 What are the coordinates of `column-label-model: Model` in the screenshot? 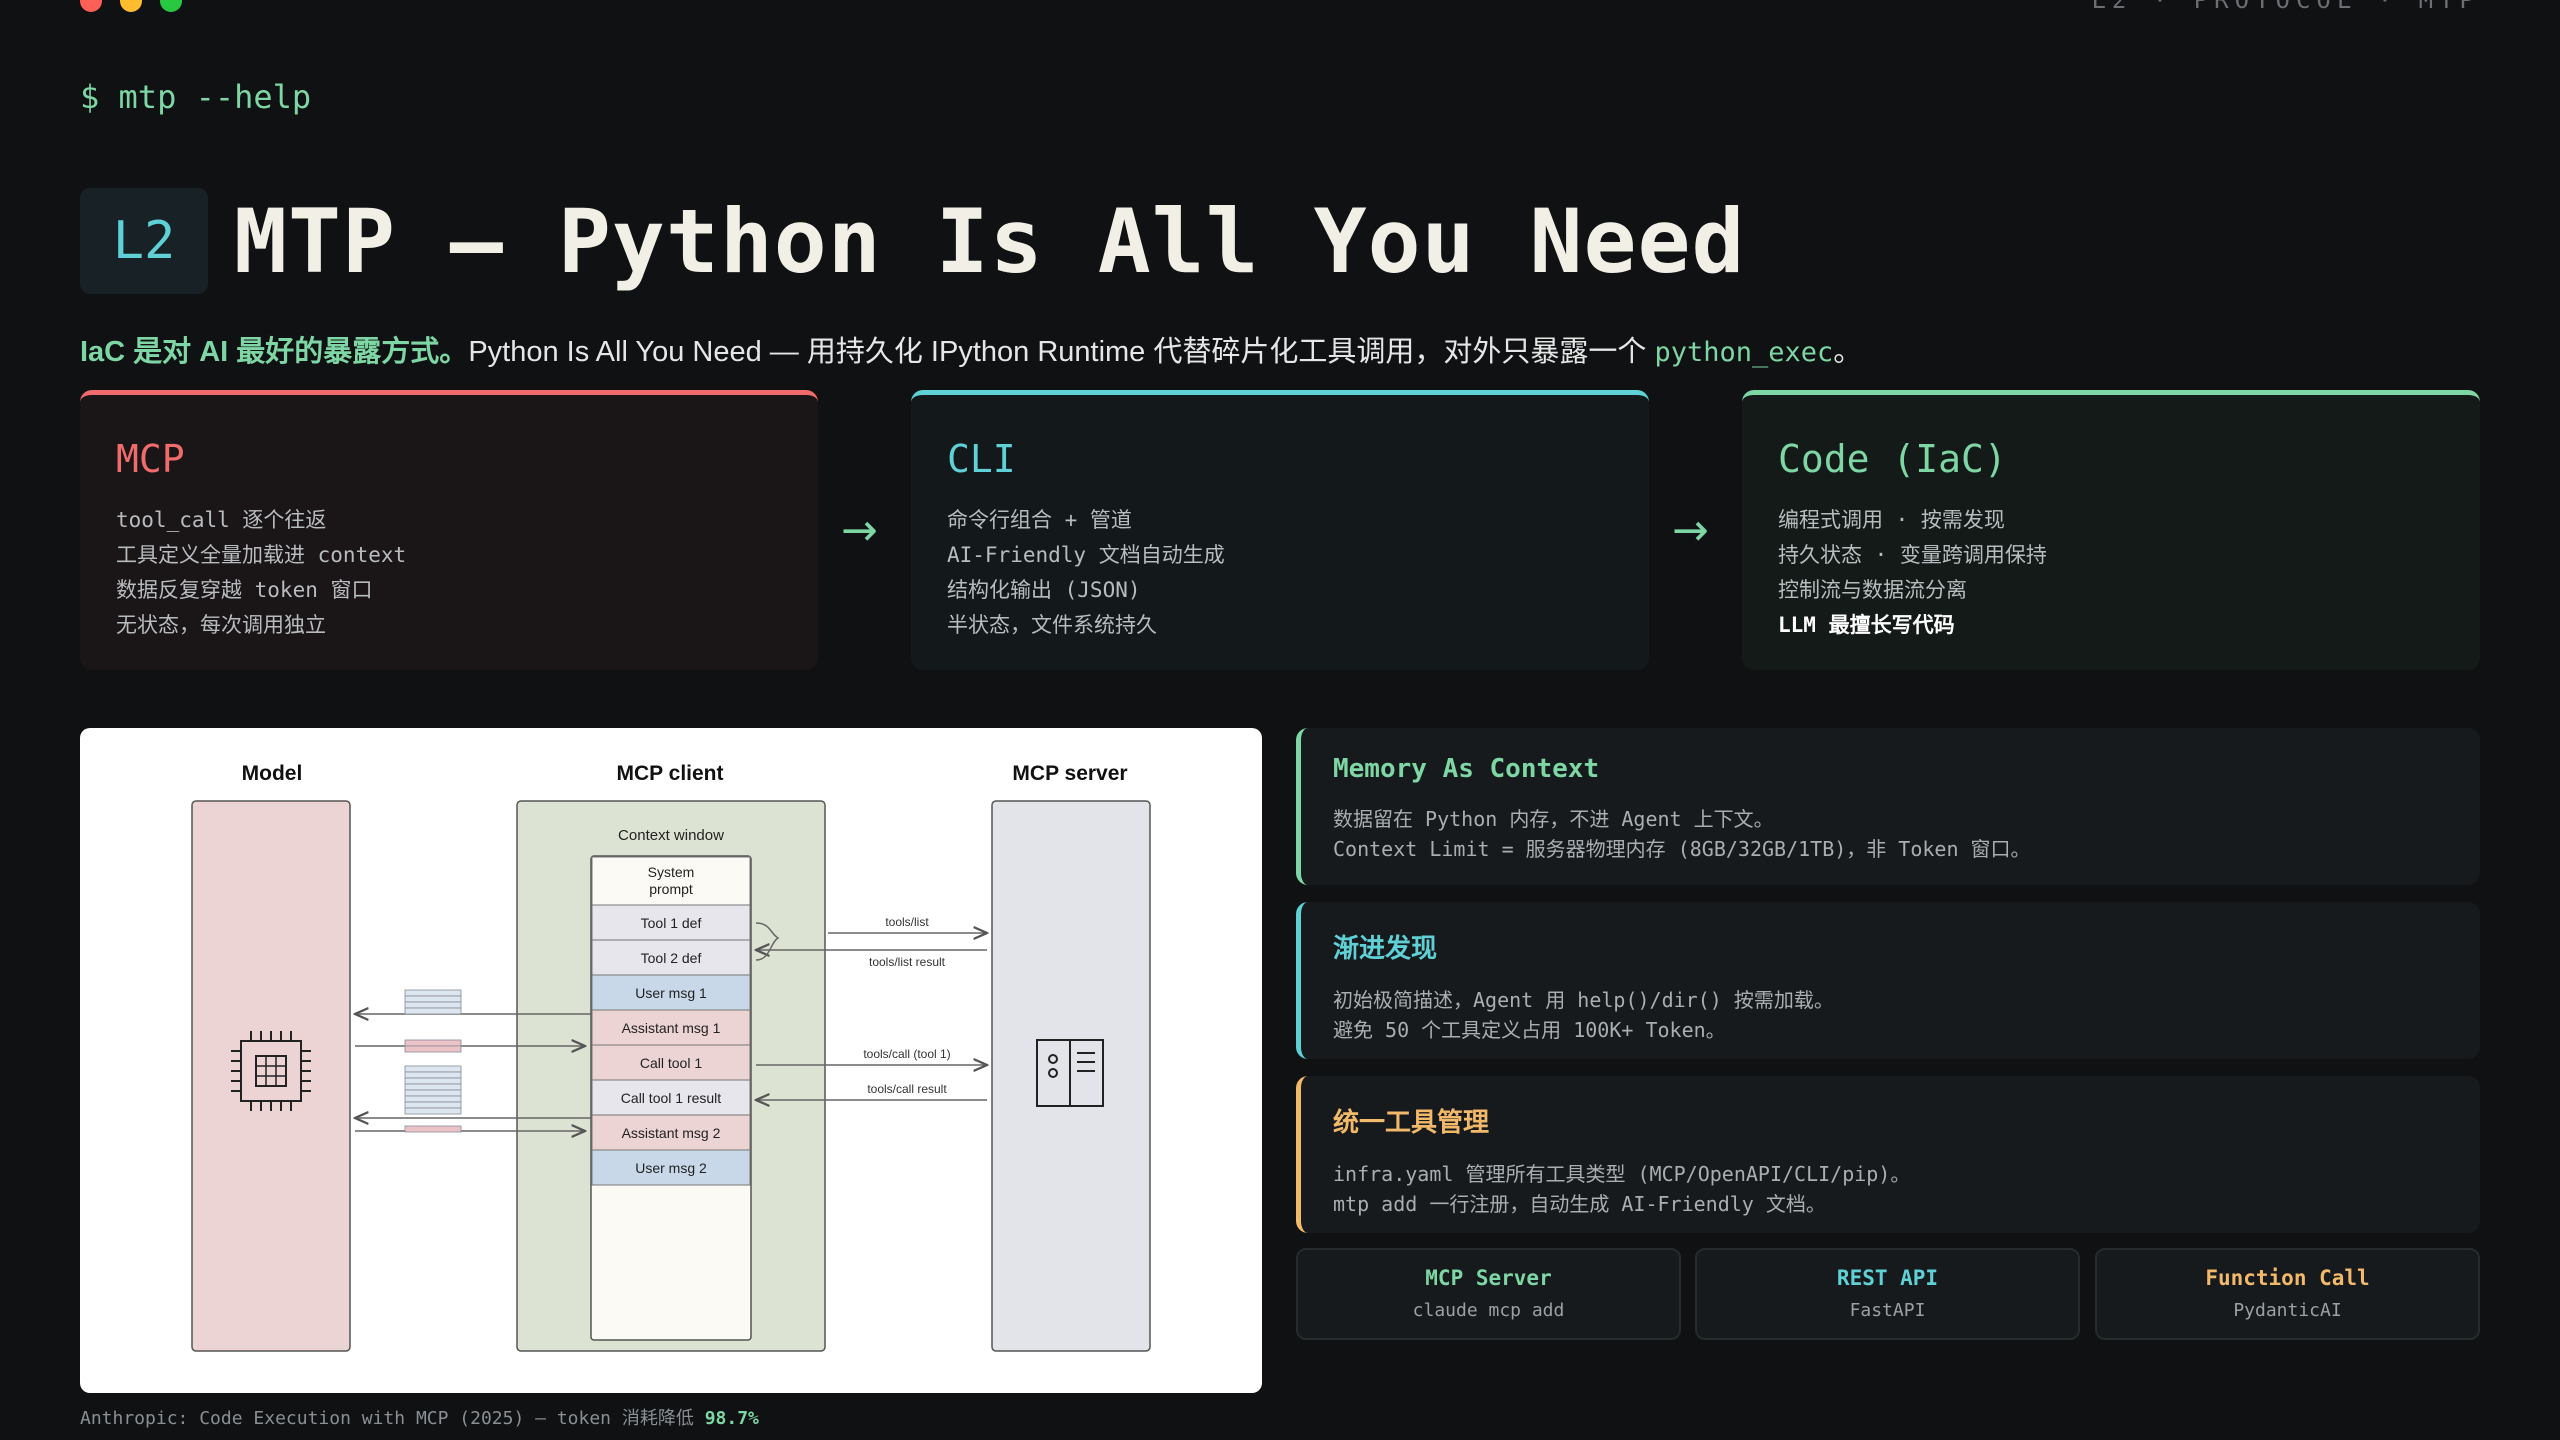 It's located at (272, 773).